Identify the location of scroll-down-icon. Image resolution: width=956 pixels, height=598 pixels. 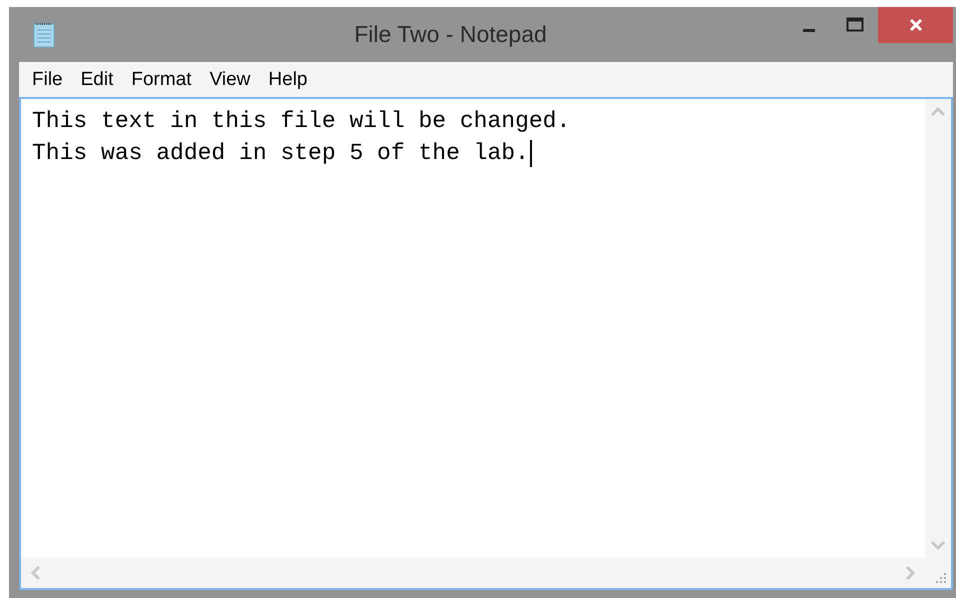
(938, 545).